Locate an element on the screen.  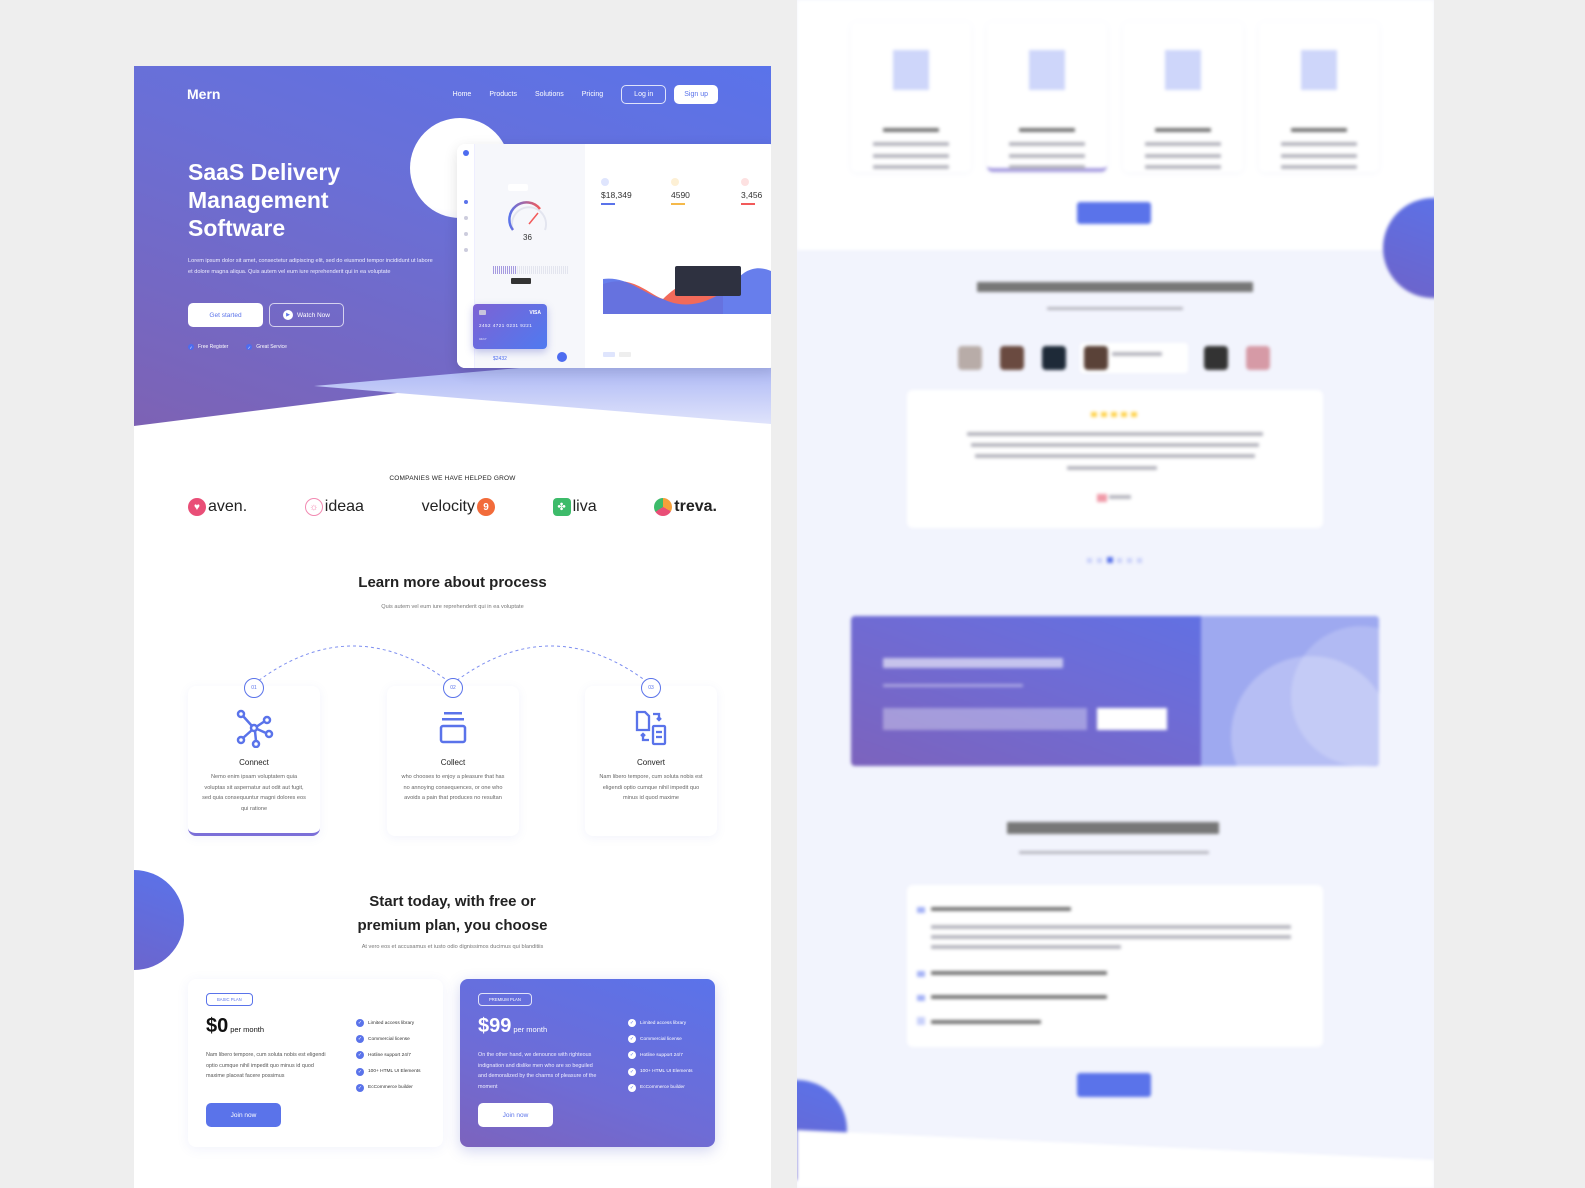
clover-icon: ✤ is located at coordinates (561, 507).